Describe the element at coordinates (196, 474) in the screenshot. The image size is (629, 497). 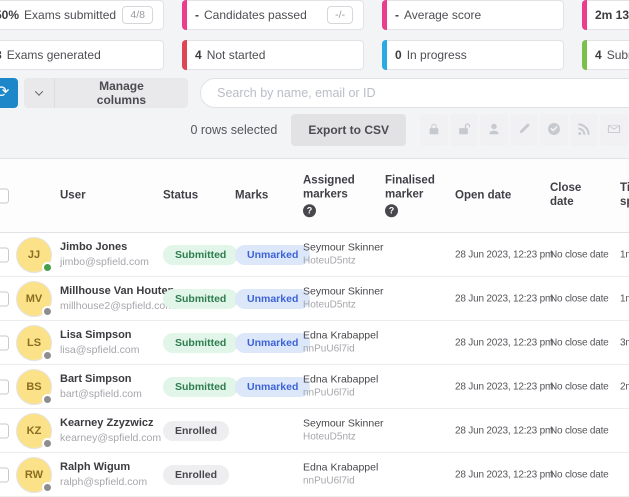
I see `status-badge: Enrolled` at that location.